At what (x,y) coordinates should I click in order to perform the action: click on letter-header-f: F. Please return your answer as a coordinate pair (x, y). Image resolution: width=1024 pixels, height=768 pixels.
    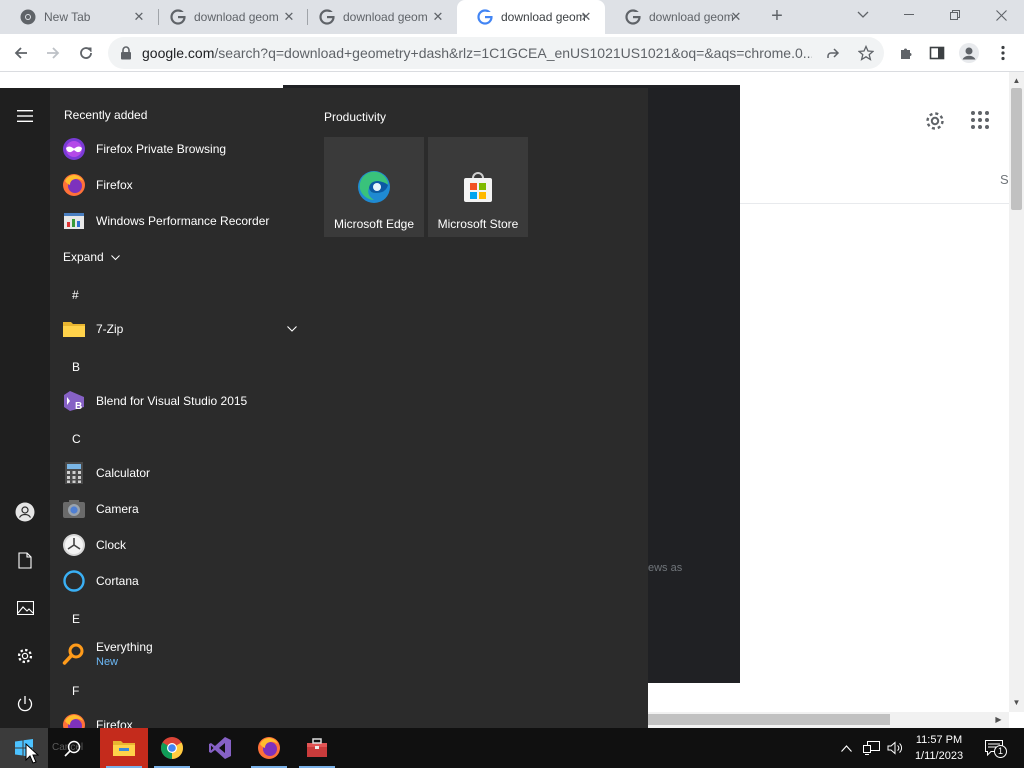
    Looking at the image, I should click on (75, 691).